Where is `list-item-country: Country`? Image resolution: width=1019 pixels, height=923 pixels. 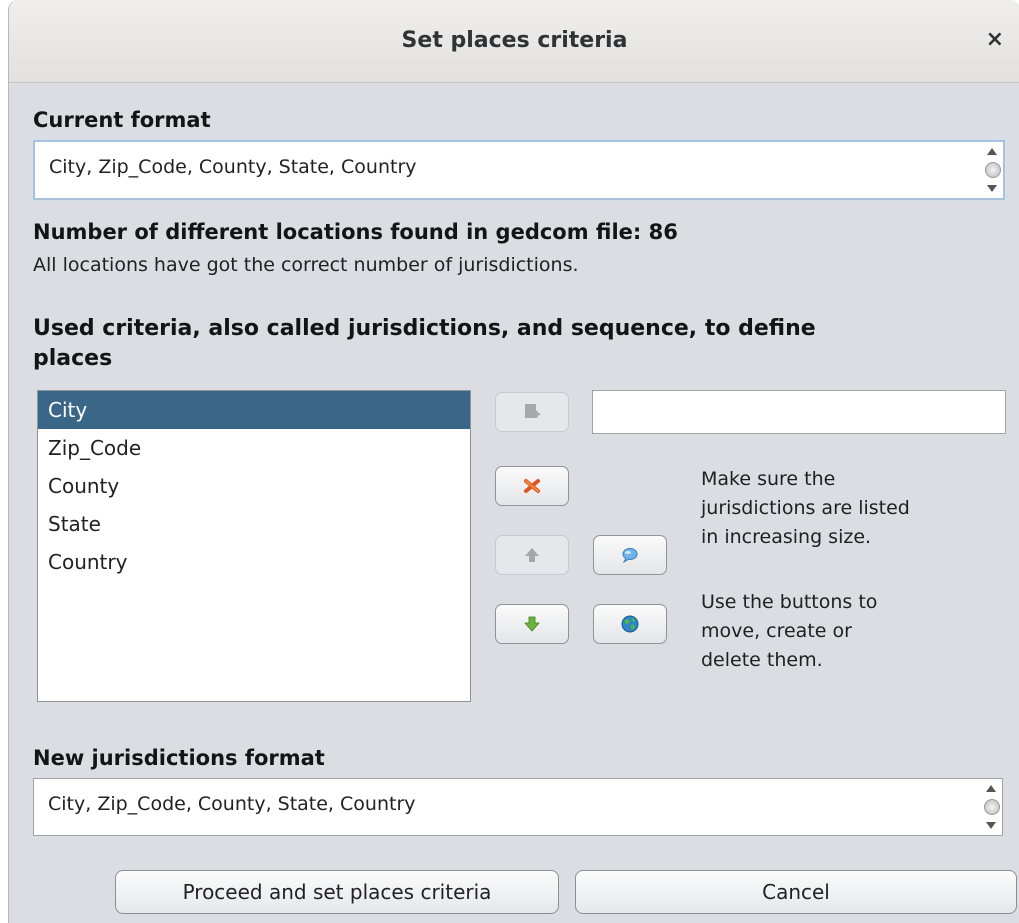
list-item-country: Country is located at coordinates (254, 562).